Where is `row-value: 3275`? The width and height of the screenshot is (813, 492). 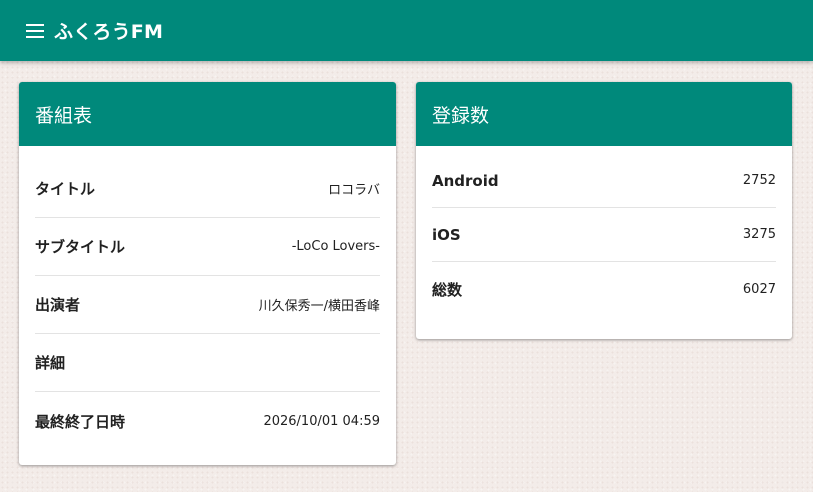
row-value: 3275 is located at coordinates (759, 234).